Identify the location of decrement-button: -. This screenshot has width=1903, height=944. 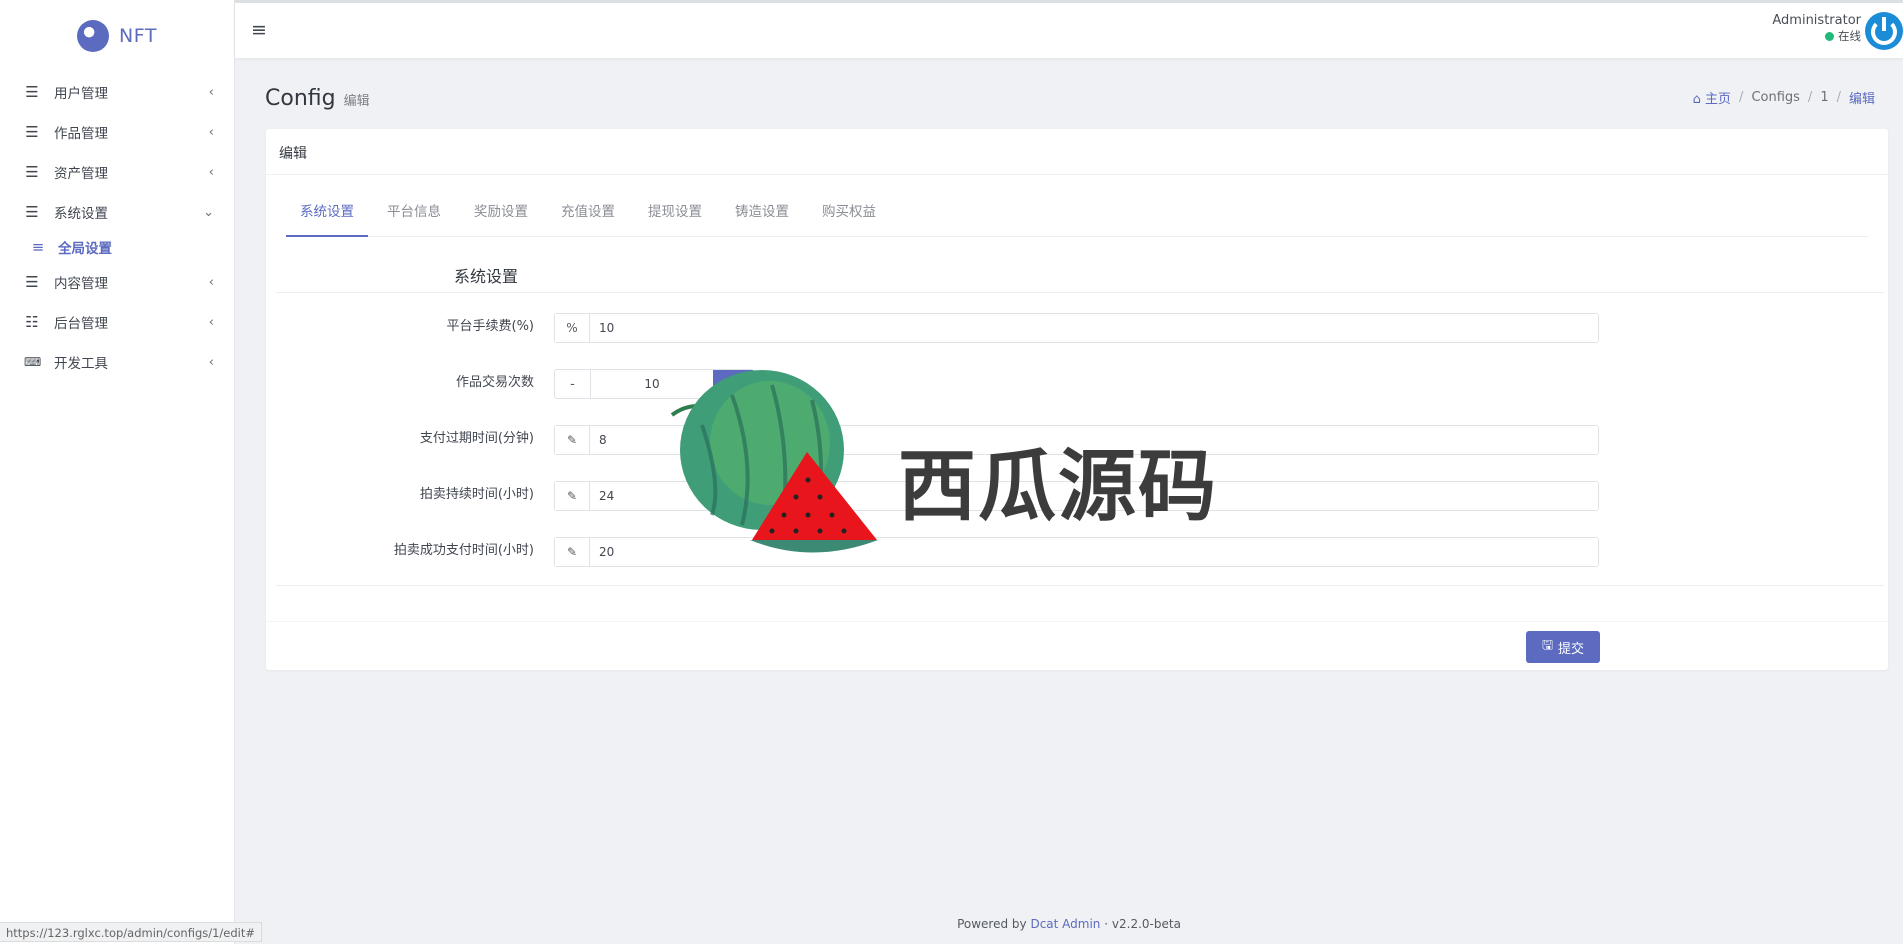
(573, 384).